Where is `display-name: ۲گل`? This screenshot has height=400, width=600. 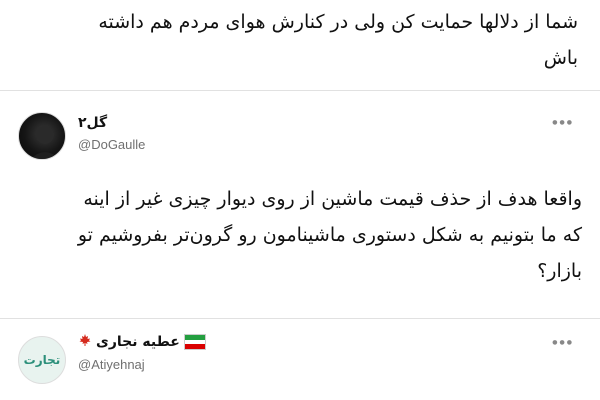
display-name: ۲گل is located at coordinates (92, 123).